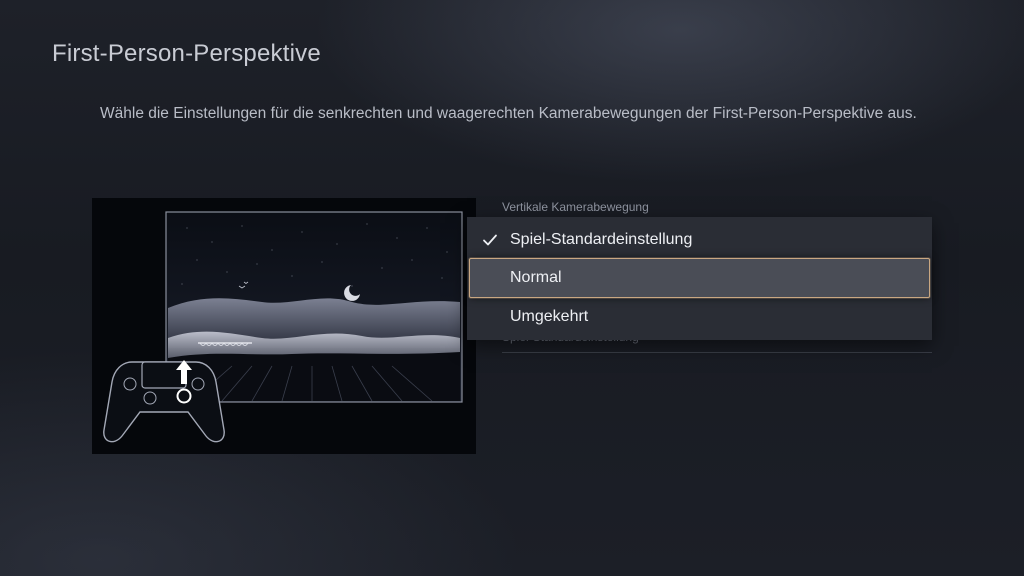  I want to click on option-normal: Normal, so click(699, 278).